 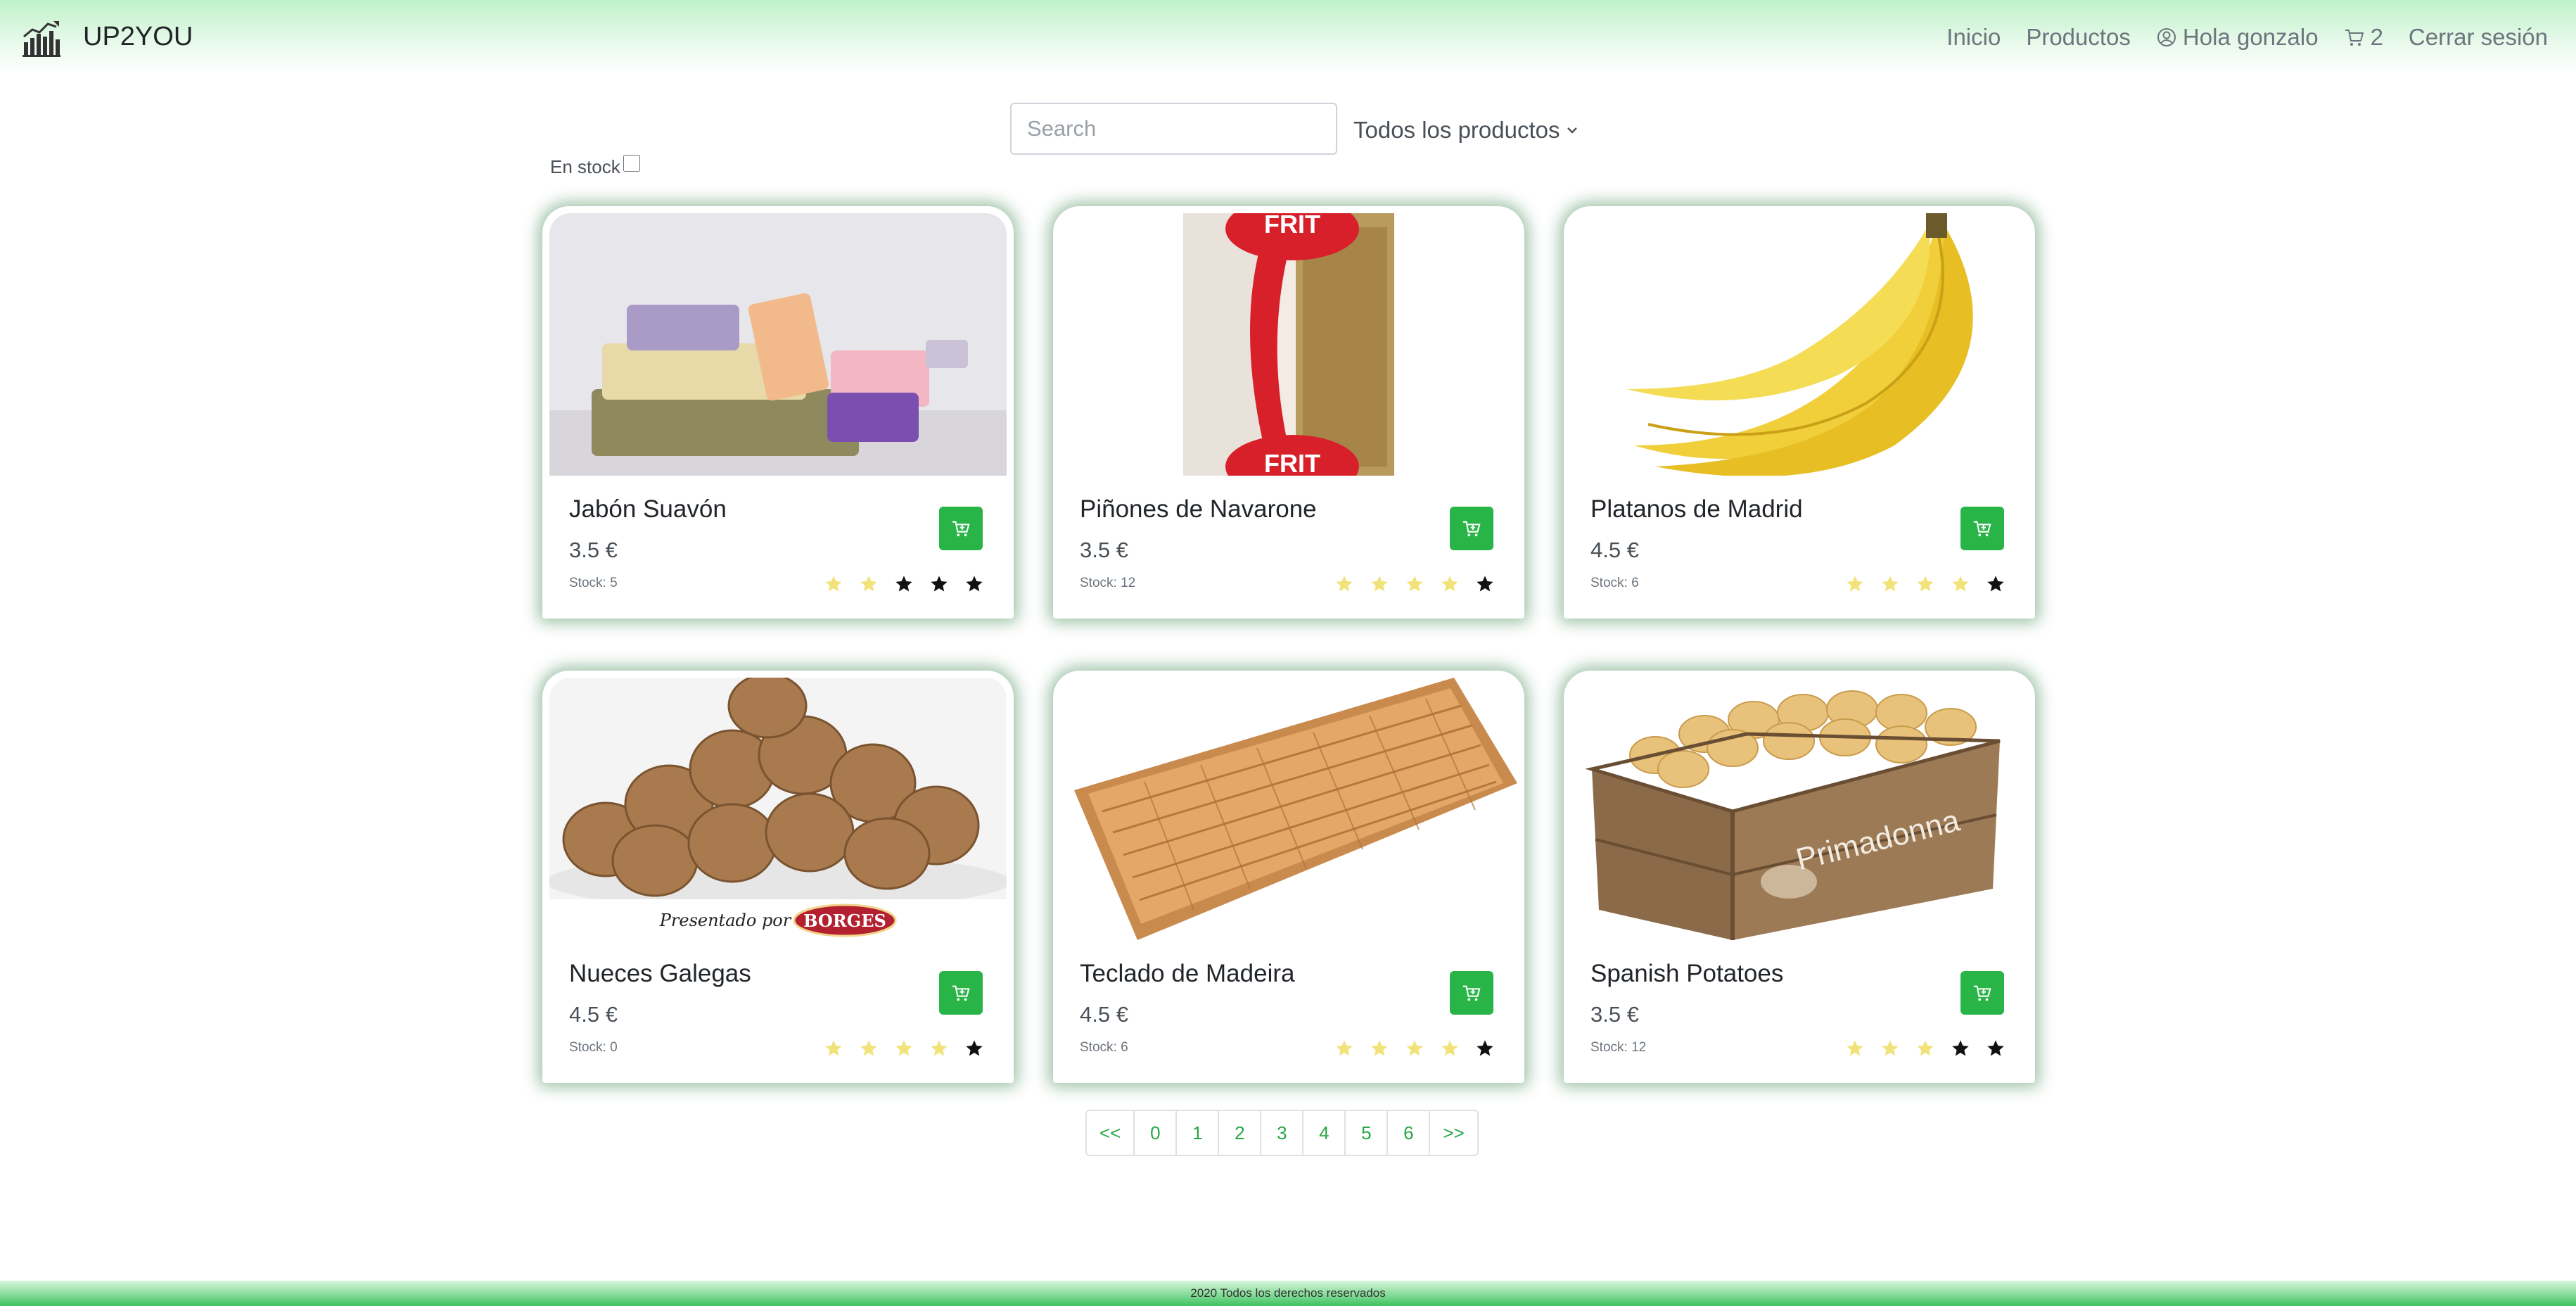 I want to click on image-brand: BORGES, so click(x=844, y=921).